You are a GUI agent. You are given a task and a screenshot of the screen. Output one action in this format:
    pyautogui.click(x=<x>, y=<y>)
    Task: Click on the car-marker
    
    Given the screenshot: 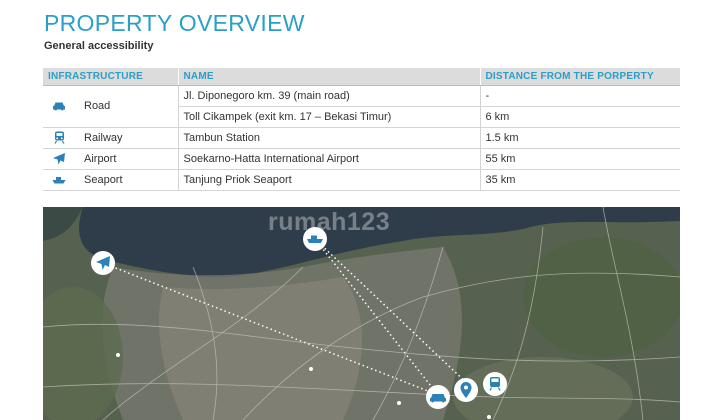 What is the action you would take?
    pyautogui.click(x=438, y=397)
    